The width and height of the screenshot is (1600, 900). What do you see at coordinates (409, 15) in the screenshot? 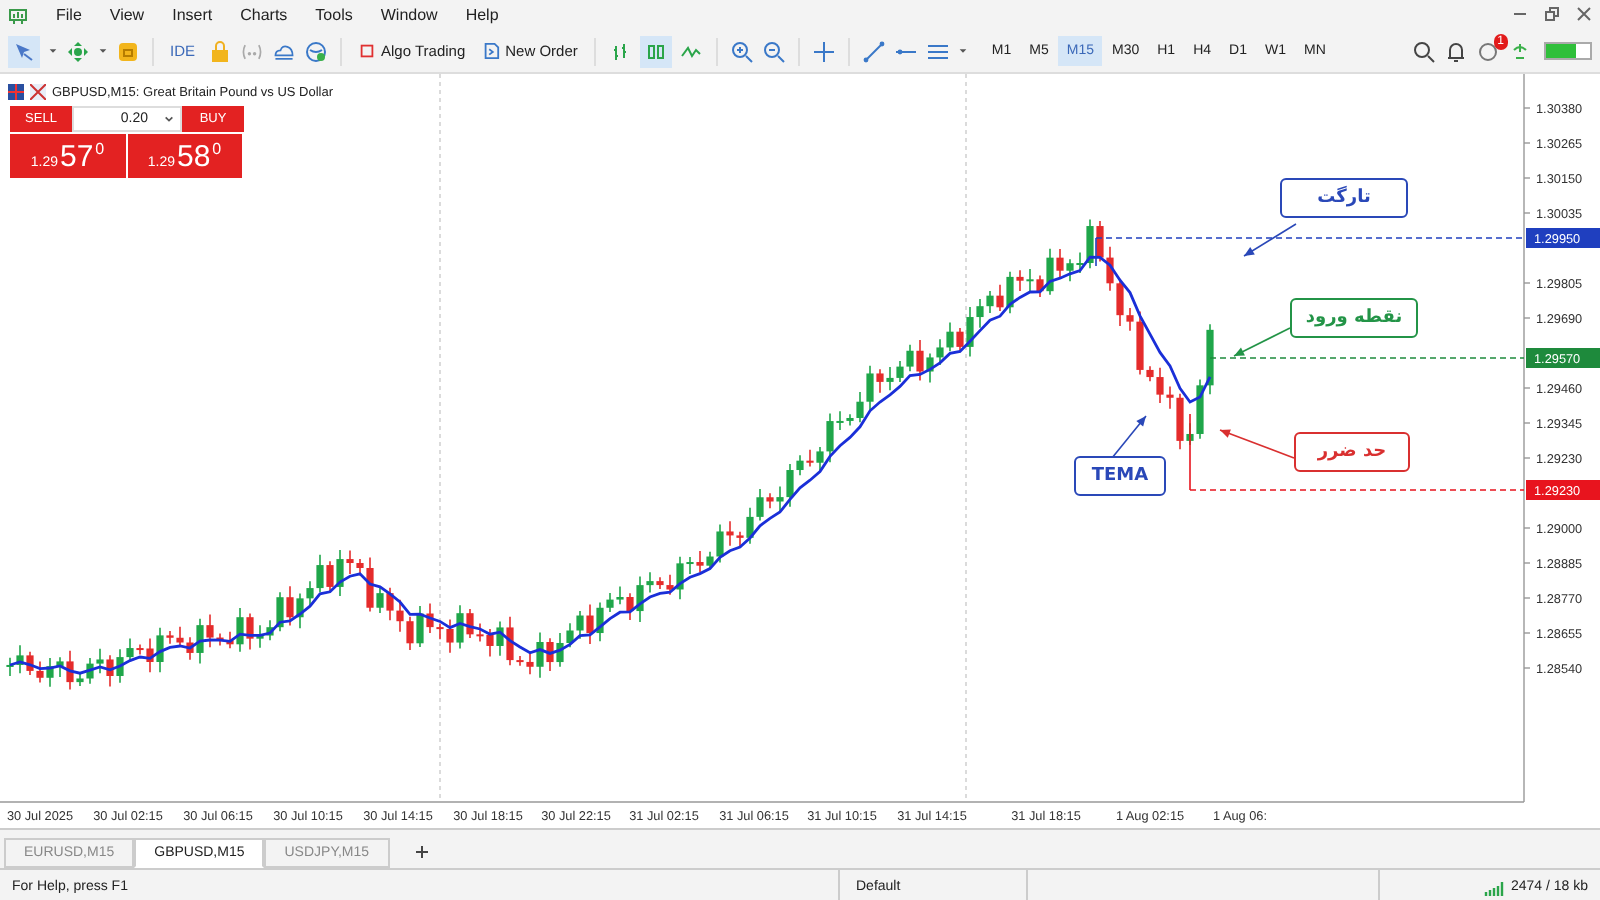
I see `menu-item: Window` at bounding box center [409, 15].